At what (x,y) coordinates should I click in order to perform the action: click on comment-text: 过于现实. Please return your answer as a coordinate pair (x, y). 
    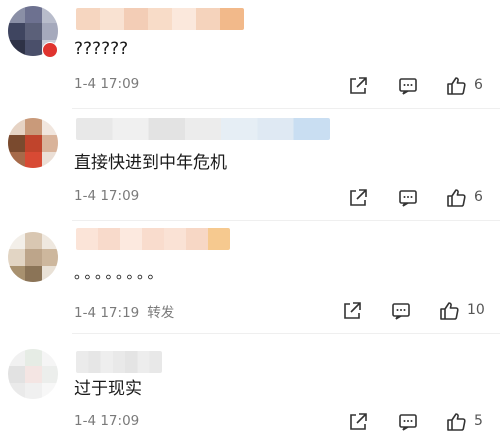
    Looking at the image, I should click on (108, 389).